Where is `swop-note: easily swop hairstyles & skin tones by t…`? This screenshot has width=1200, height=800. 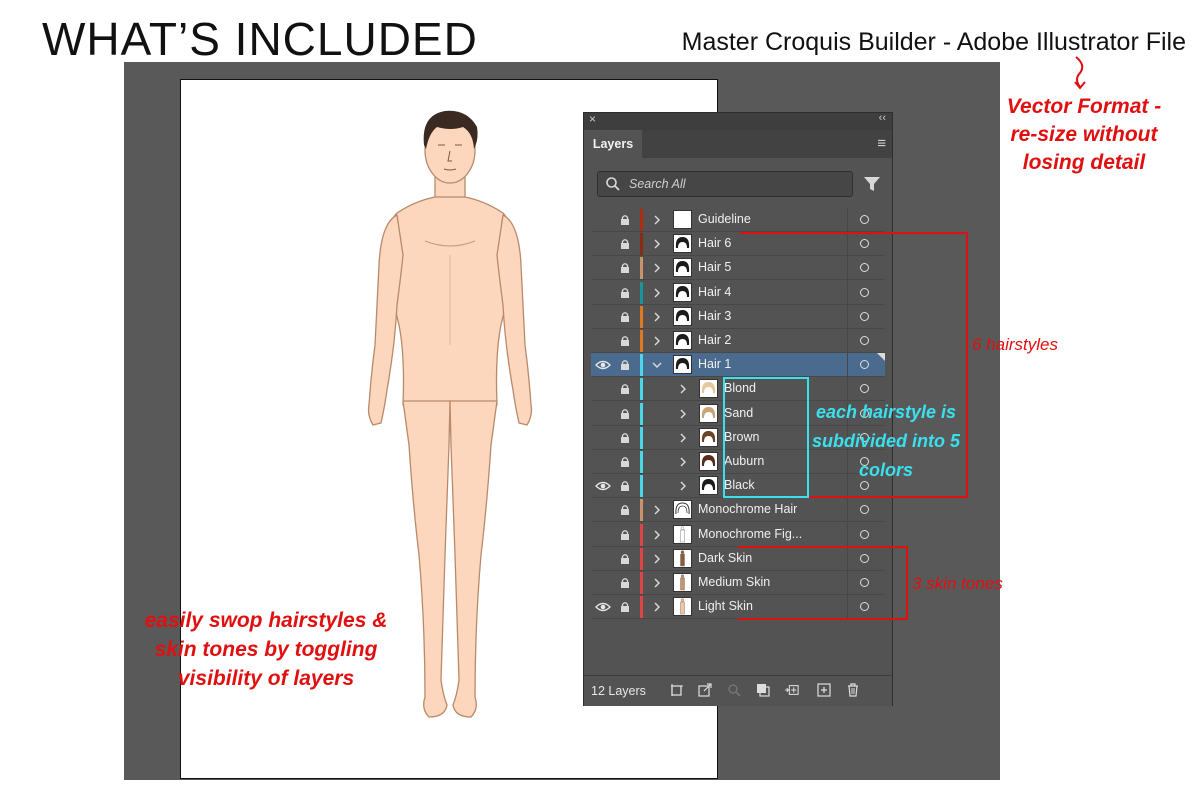
swop-note: easily swop hairstyles & skin tones by t… is located at coordinates (266, 649).